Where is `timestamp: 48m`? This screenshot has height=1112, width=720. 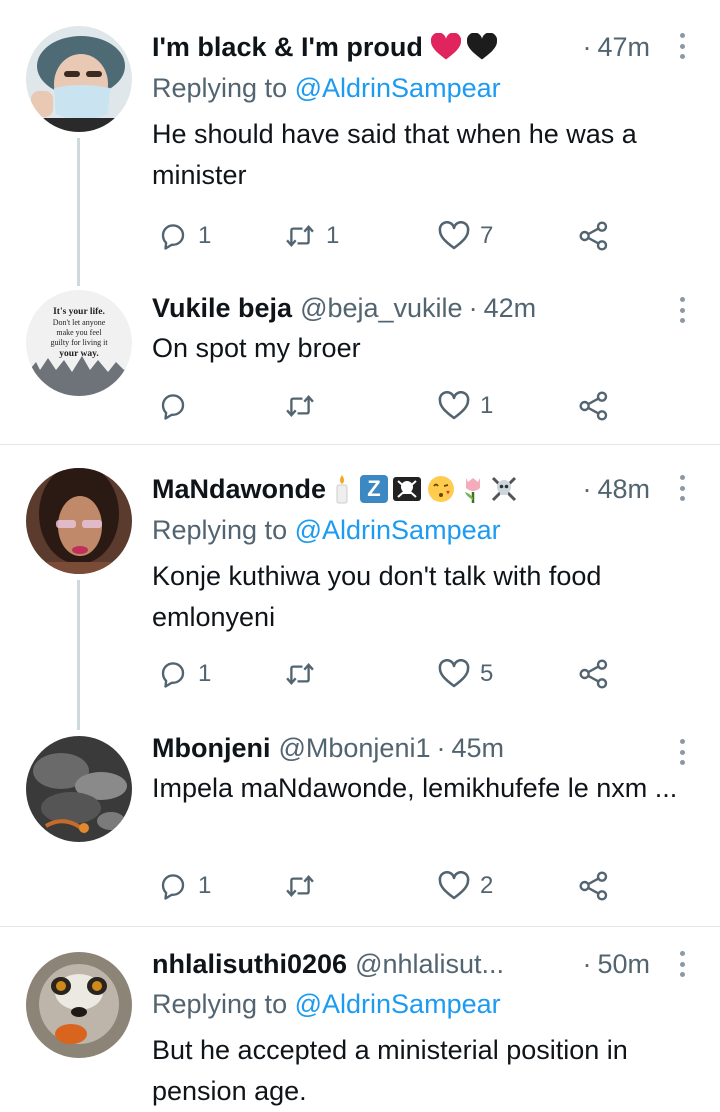
timestamp: 48m is located at coordinates (623, 489).